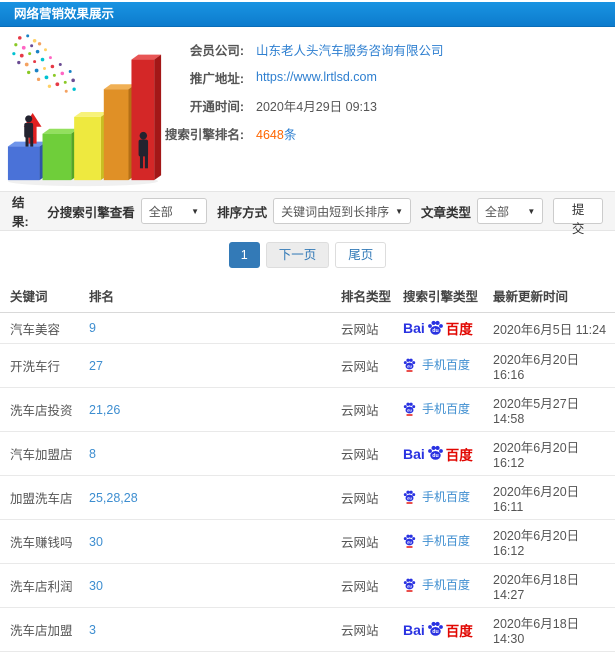  Describe the element at coordinates (361, 255) in the screenshot. I see `last-page-button: 尾页` at that location.